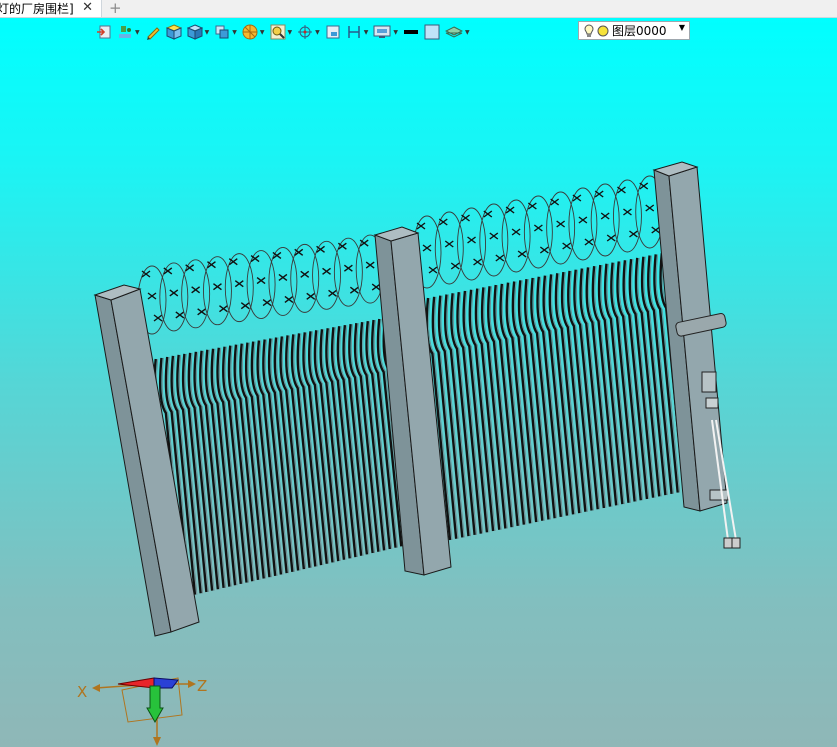 The height and width of the screenshot is (747, 837). I want to click on exit-icon, so click(104, 32).